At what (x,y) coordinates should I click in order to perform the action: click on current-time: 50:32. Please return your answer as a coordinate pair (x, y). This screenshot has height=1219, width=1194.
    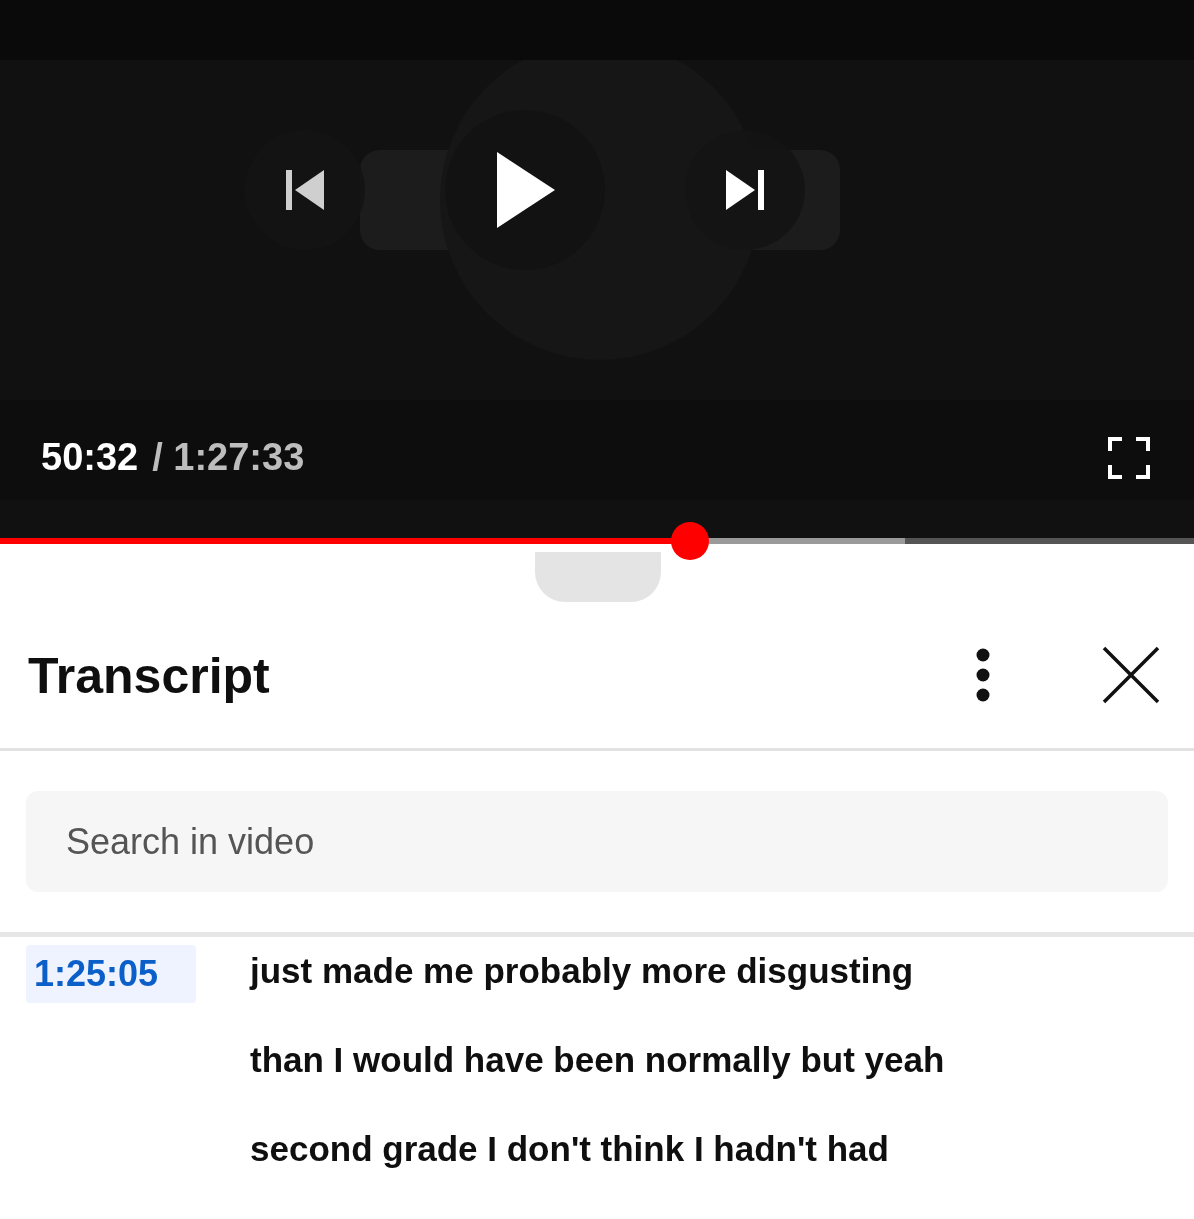
    Looking at the image, I should click on (90, 457).